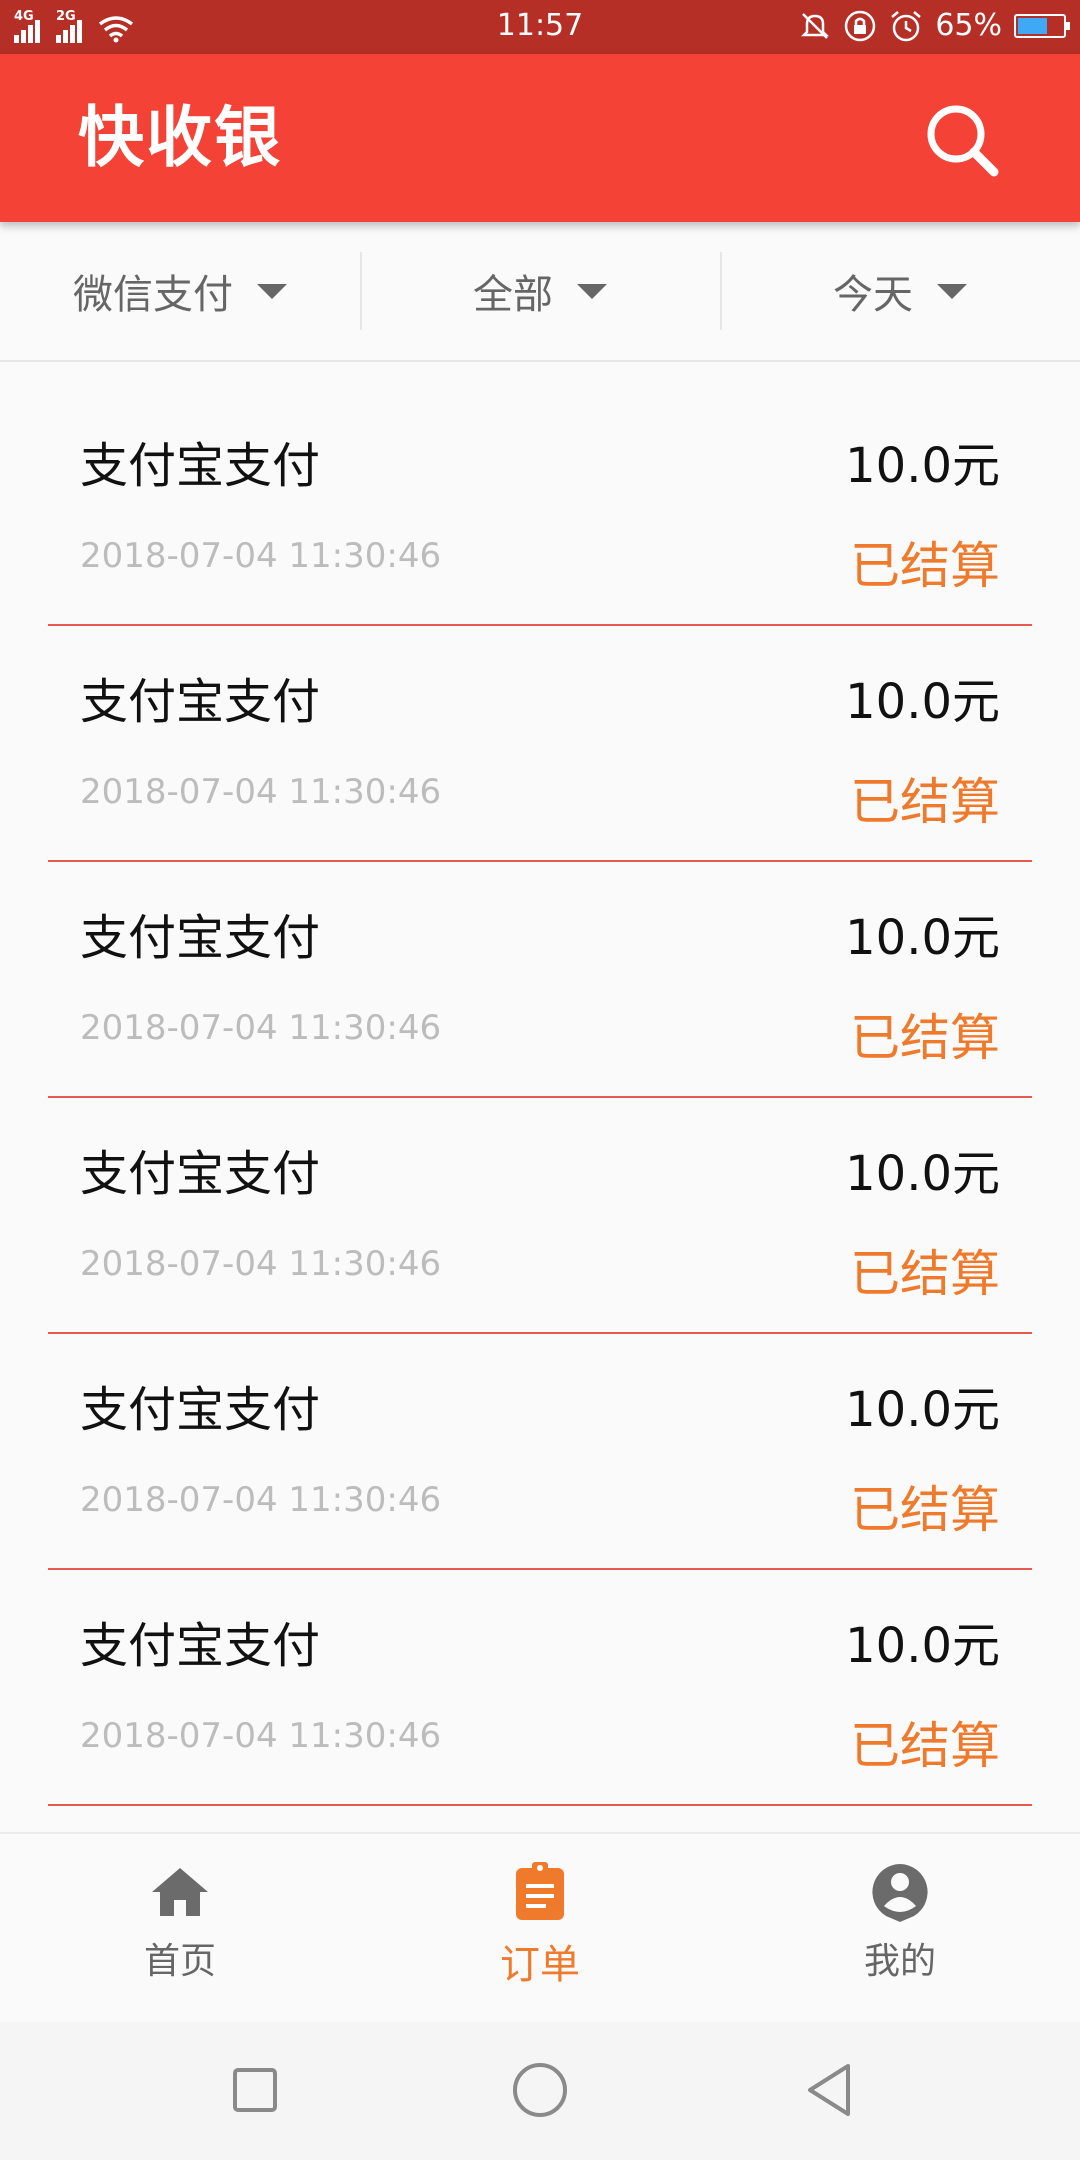 This screenshot has height=2160, width=1080. I want to click on nav-item-orders: 订单, so click(540, 1929).